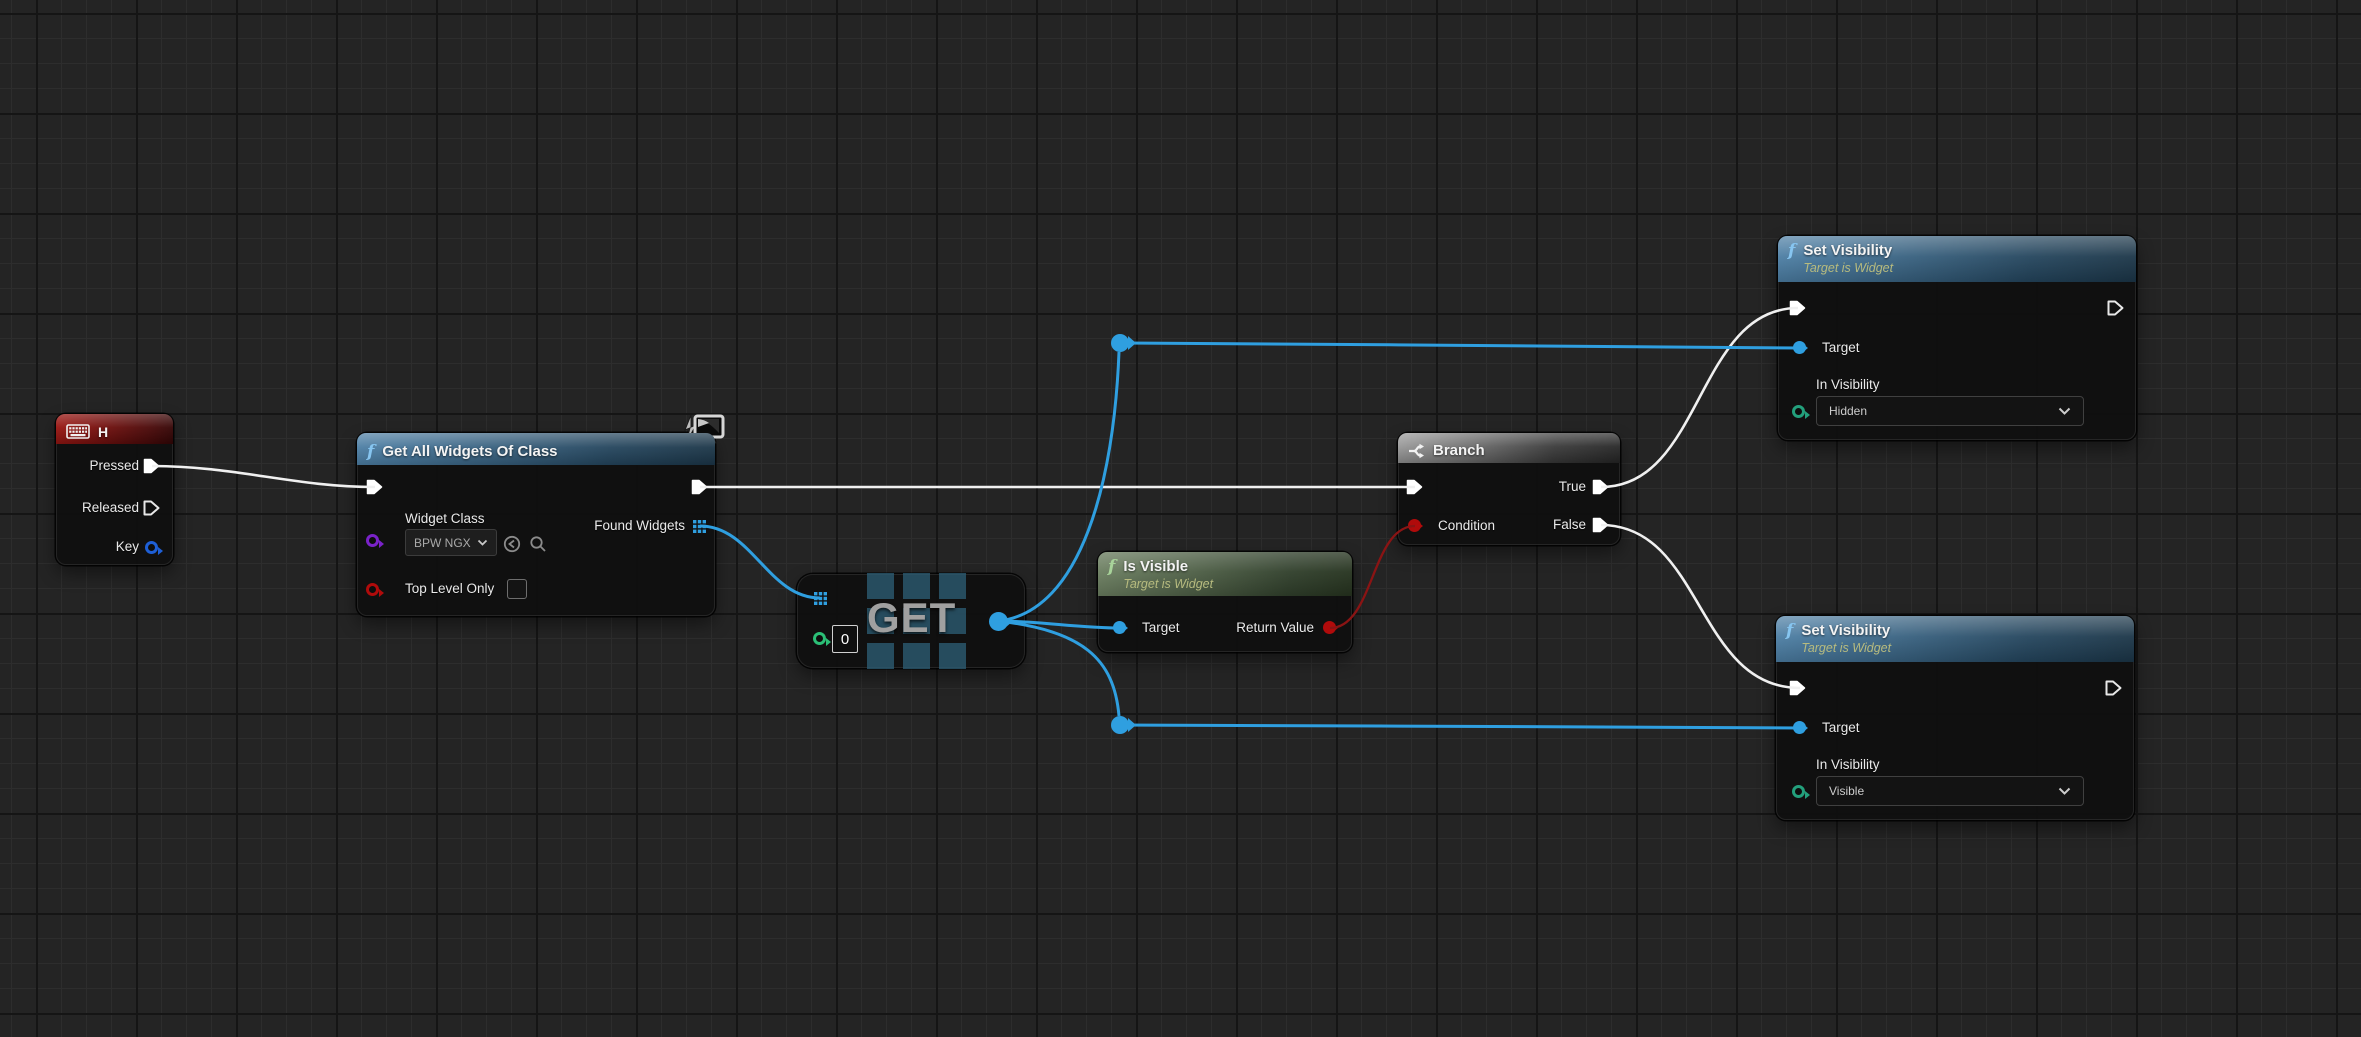 This screenshot has height=1037, width=2361. What do you see at coordinates (114, 465) in the screenshot?
I see `pin-label-pressed: Pressed` at bounding box center [114, 465].